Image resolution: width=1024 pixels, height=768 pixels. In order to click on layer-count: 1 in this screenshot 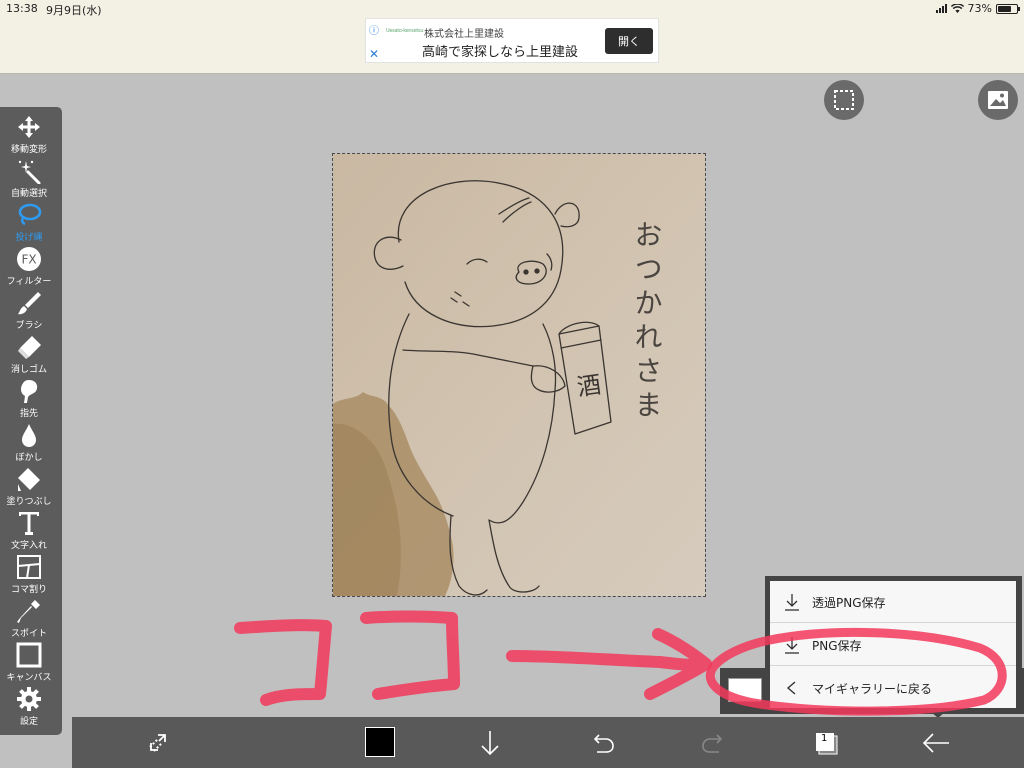, I will do `click(824, 738)`.